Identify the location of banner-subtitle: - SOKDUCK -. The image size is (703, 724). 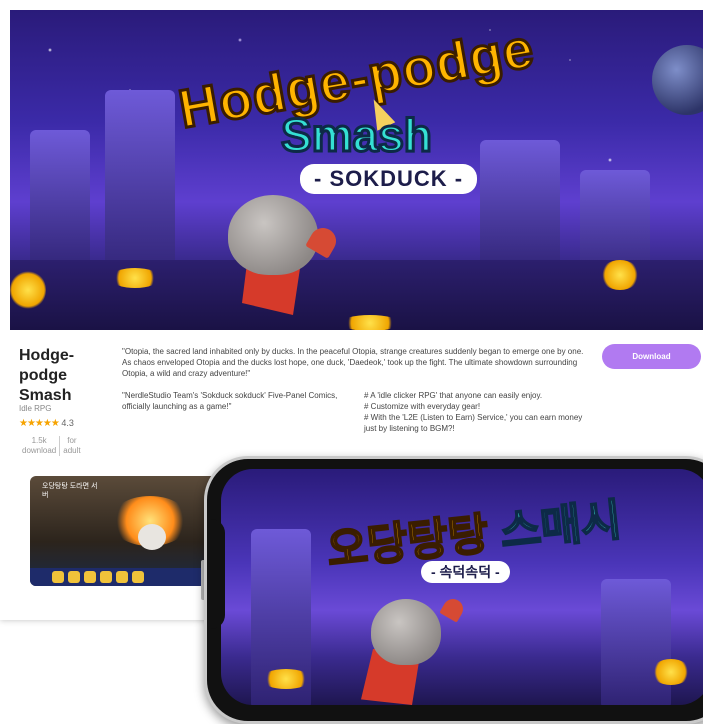
(389, 179).